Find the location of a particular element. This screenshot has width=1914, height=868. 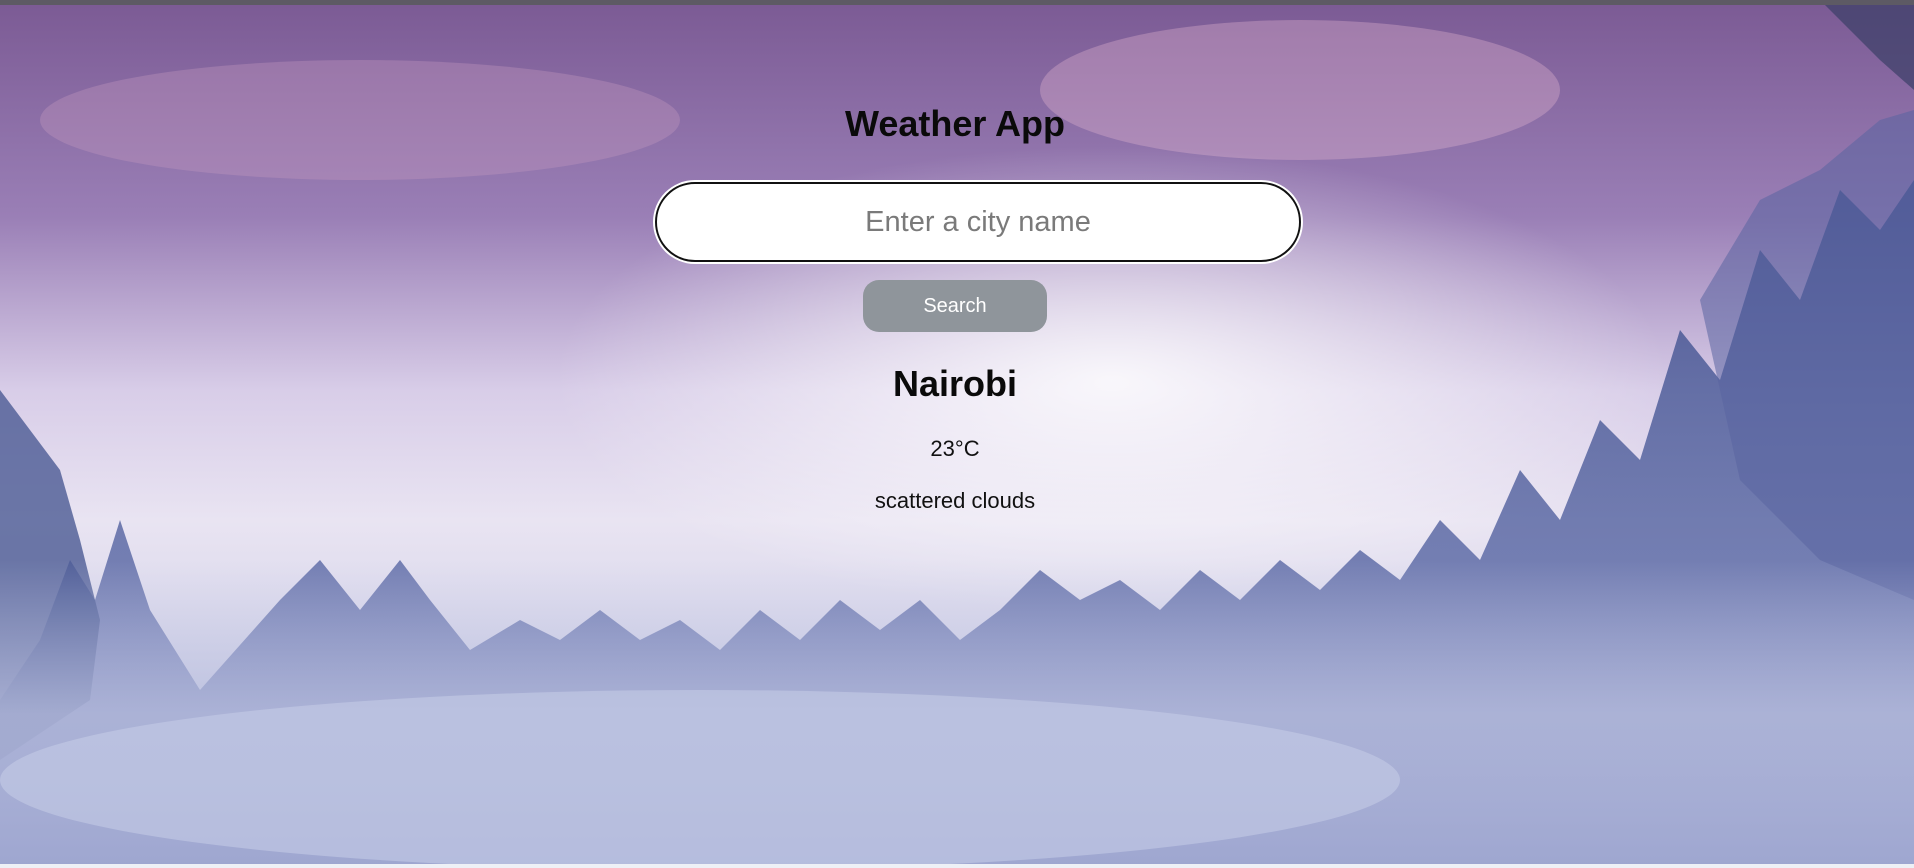

temperature-value: 23°C is located at coordinates (955, 448).